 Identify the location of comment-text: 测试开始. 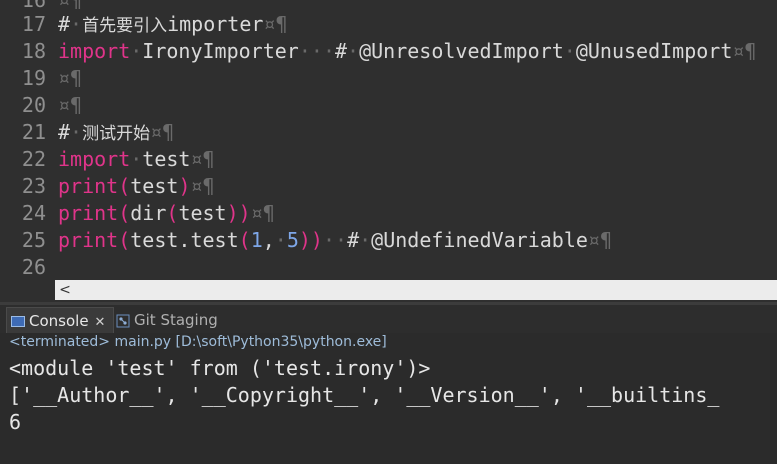
(116, 134).